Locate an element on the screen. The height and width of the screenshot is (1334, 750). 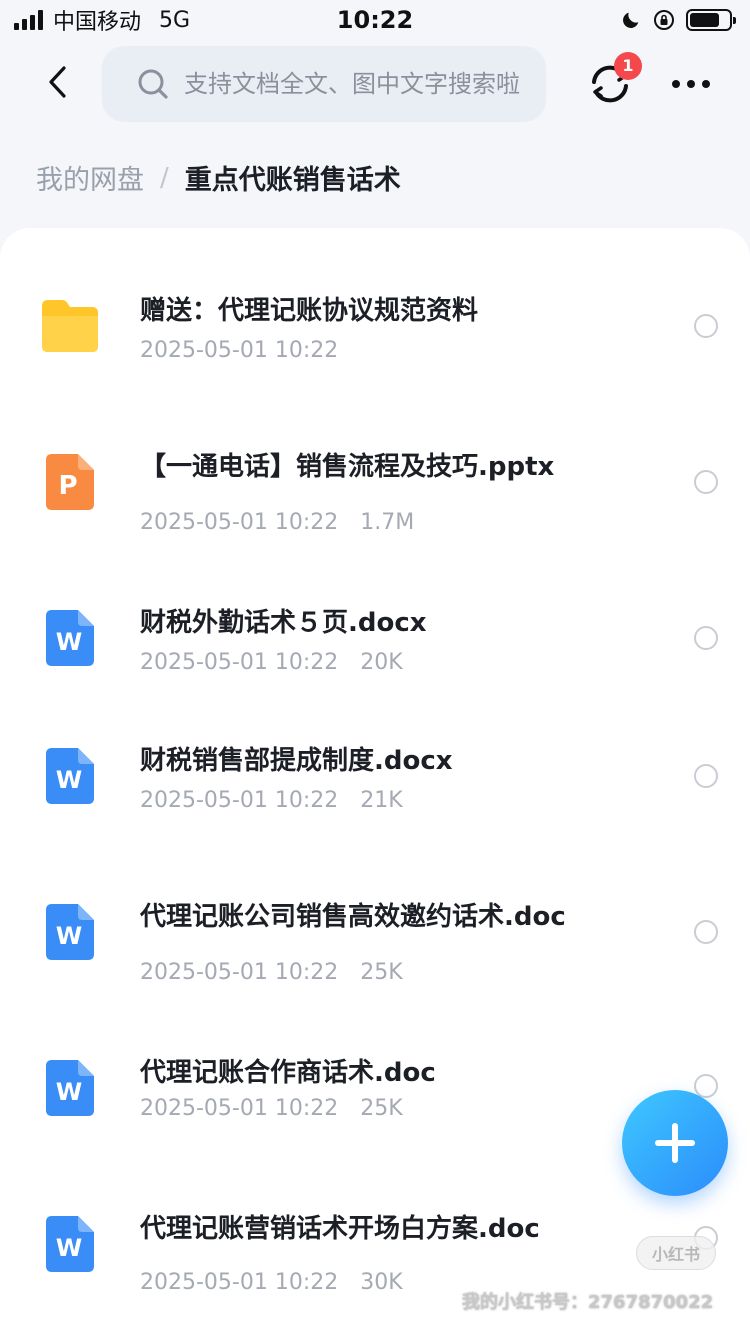
breadcrumb: 我的网盘 / 重点代账销售话术 is located at coordinates (218, 177).